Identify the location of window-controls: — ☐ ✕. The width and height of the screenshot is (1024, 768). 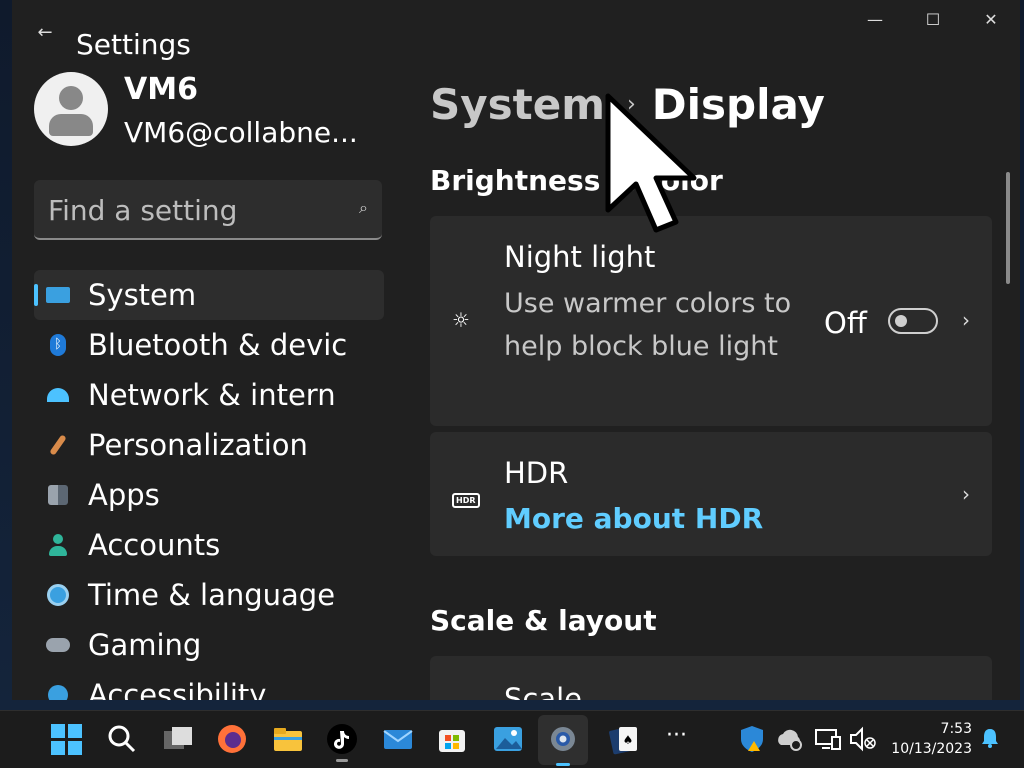
(933, 20).